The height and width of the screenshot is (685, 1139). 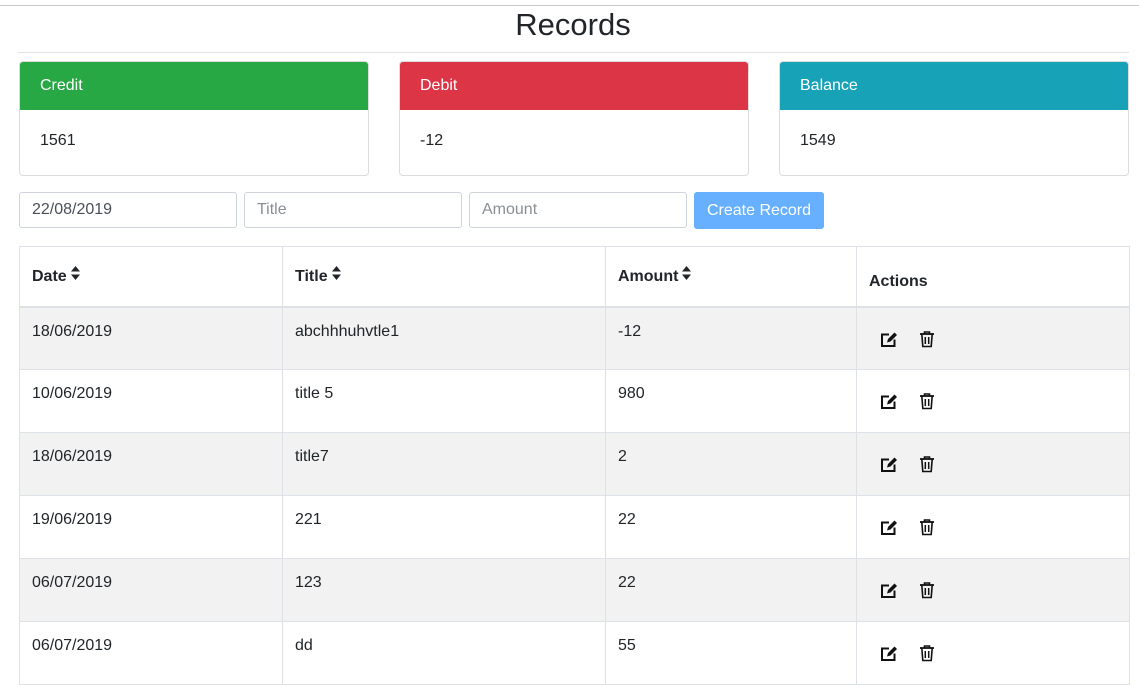 I want to click on debit-card-header: Debit, so click(x=574, y=86).